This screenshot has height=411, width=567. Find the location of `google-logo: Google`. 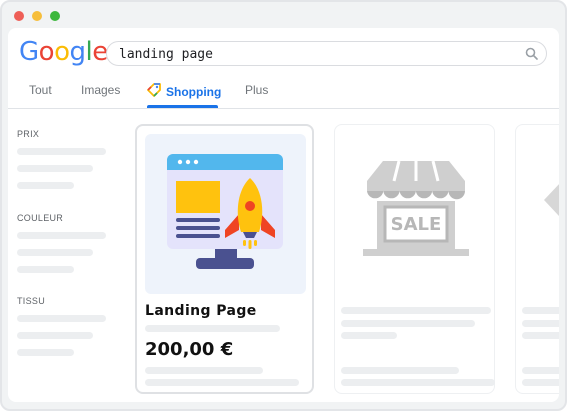

google-logo: Google is located at coordinates (63, 52).